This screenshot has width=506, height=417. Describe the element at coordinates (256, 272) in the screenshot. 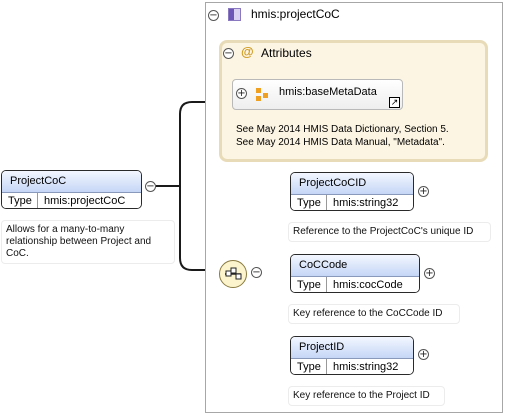

I see `sequence-collapse-toggle: −` at that location.